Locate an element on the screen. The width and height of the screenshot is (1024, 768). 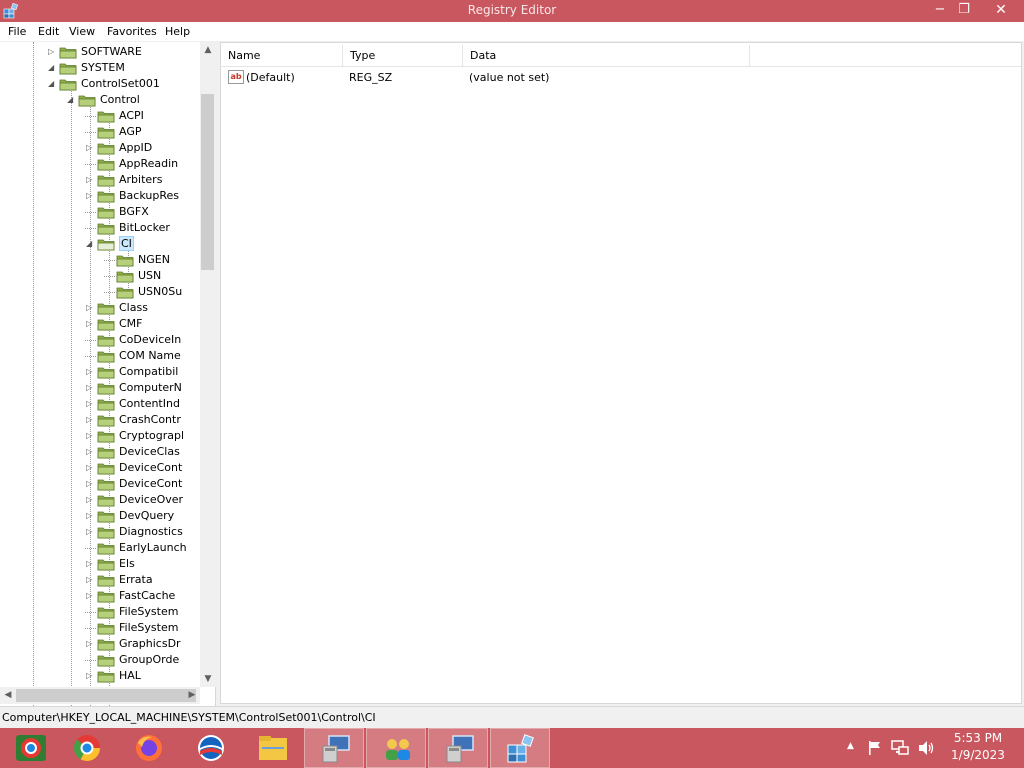
column-data: Data is located at coordinates (606, 56).